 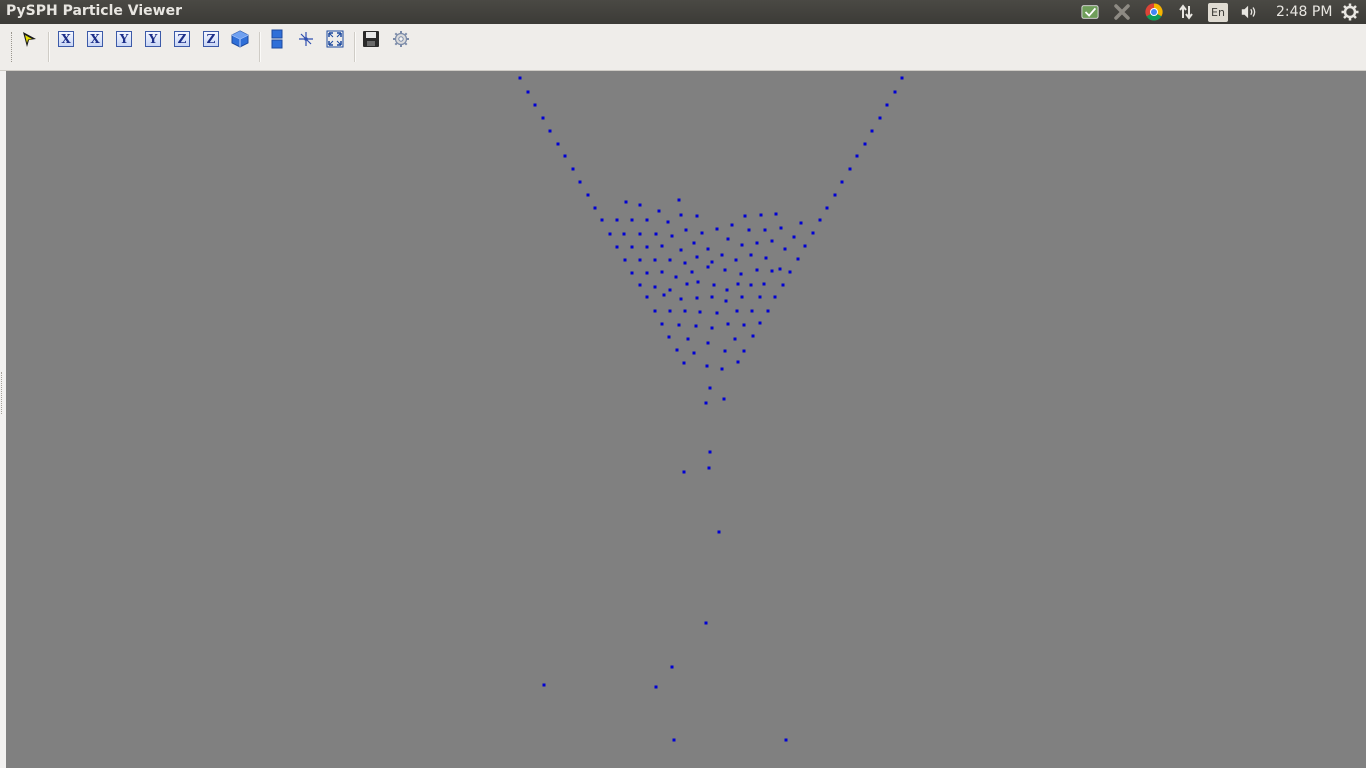 I want to click on toggle-axes-icon, so click(x=306, y=39).